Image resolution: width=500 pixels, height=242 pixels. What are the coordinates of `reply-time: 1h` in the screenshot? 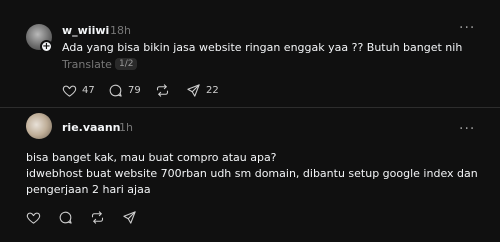 It's located at (126, 127).